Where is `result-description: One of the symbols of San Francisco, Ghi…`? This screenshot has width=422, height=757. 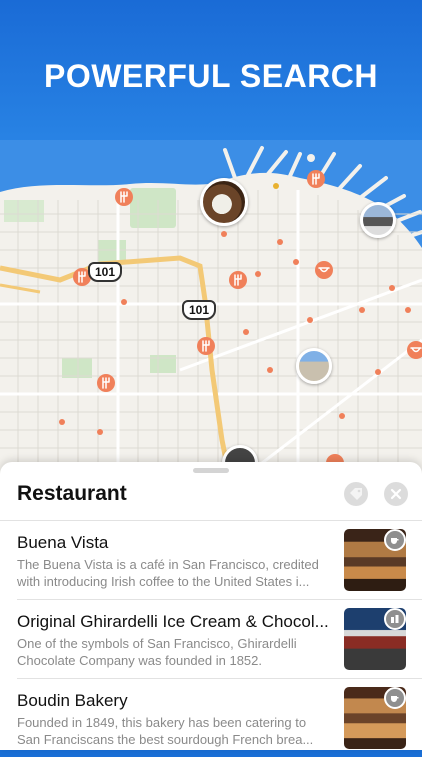
result-description: One of the symbols of San Francisco, Ghi… is located at coordinates (157, 652).